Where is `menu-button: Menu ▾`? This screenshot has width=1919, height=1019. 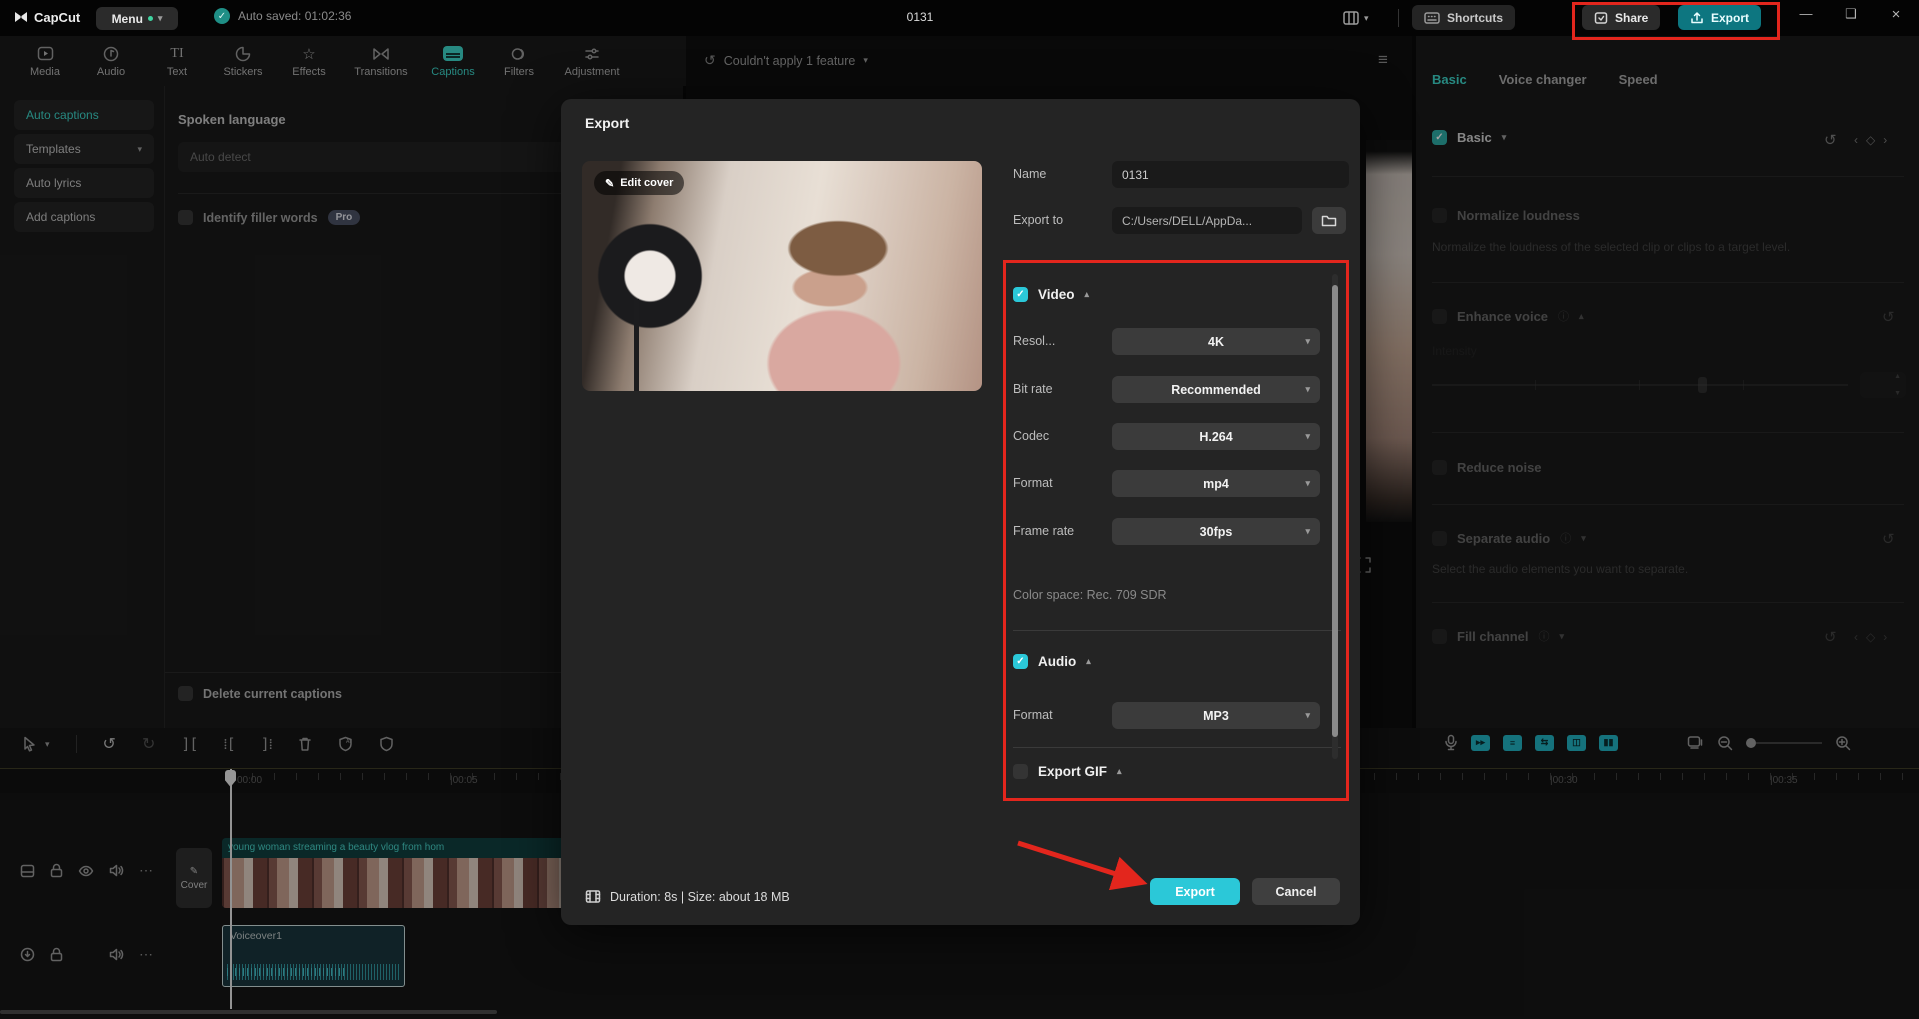
menu-button: Menu ▾ is located at coordinates (137, 18).